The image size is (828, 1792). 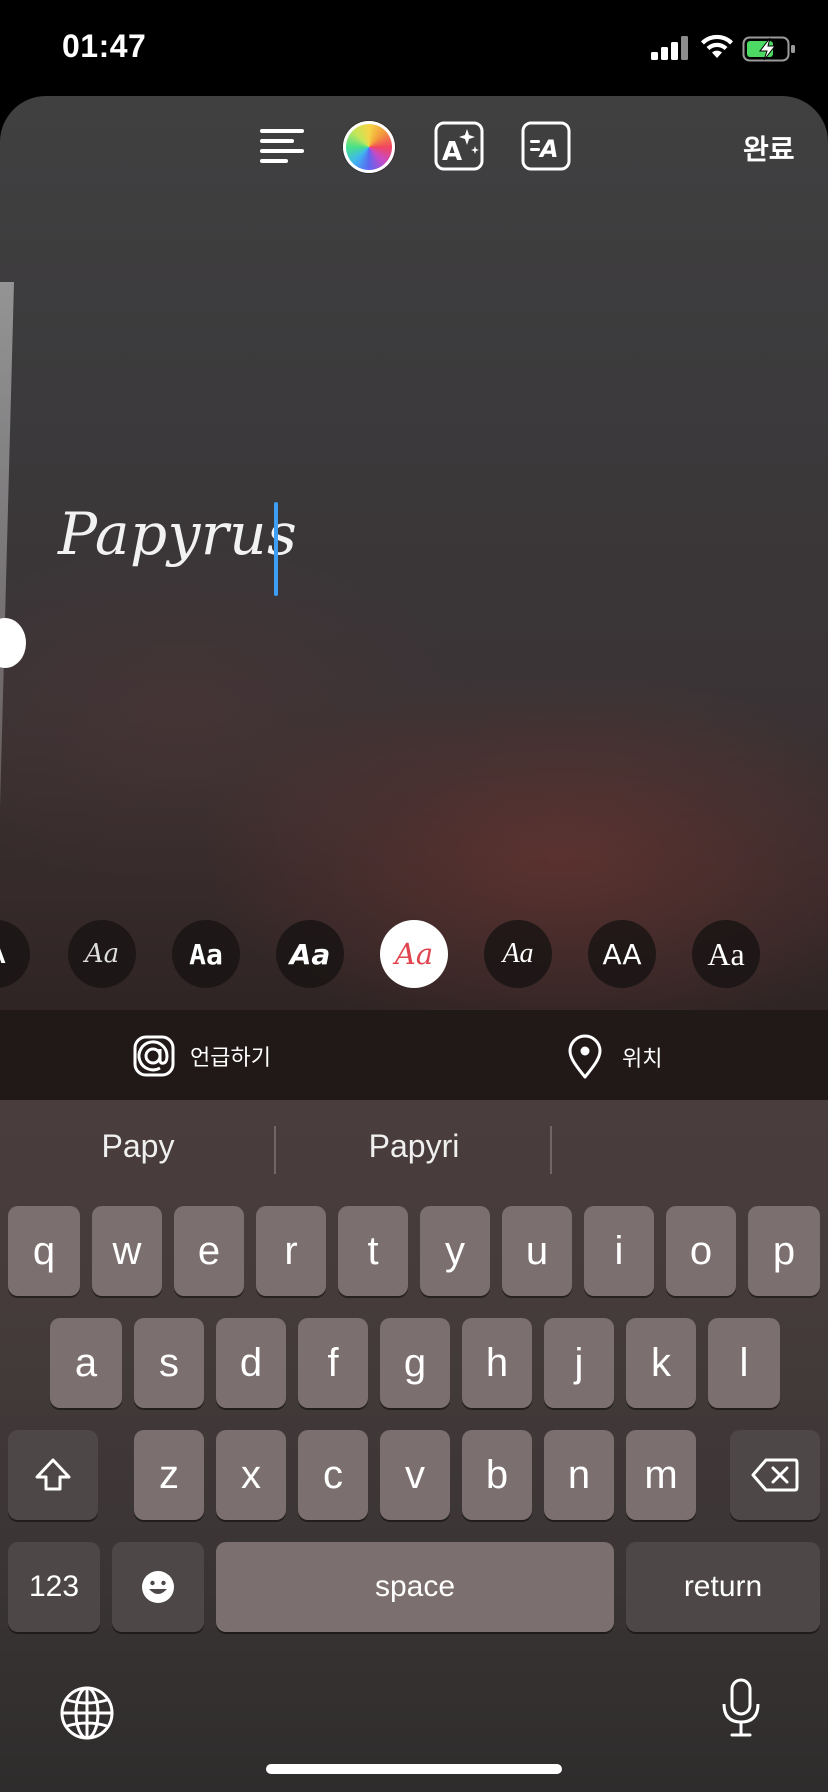 What do you see at coordinates (414, 1055) in the screenshot?
I see `sticker-action-bar` at bounding box center [414, 1055].